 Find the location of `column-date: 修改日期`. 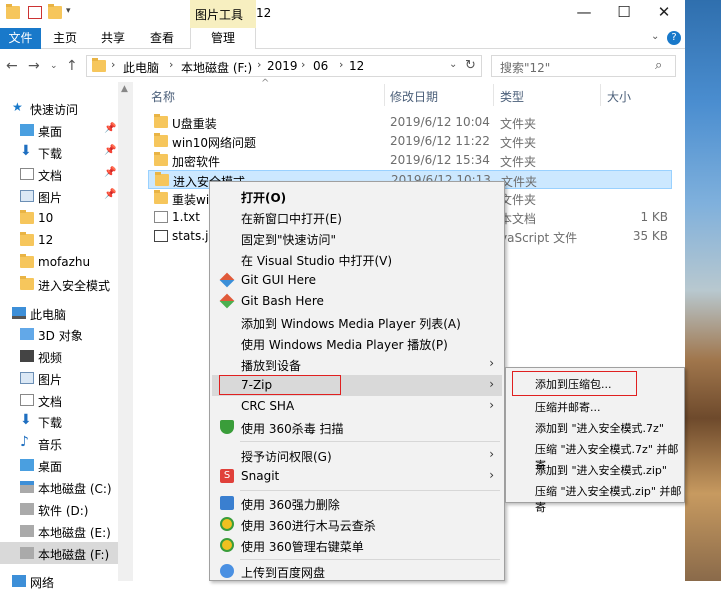

column-date: 修改日期 is located at coordinates (414, 96).